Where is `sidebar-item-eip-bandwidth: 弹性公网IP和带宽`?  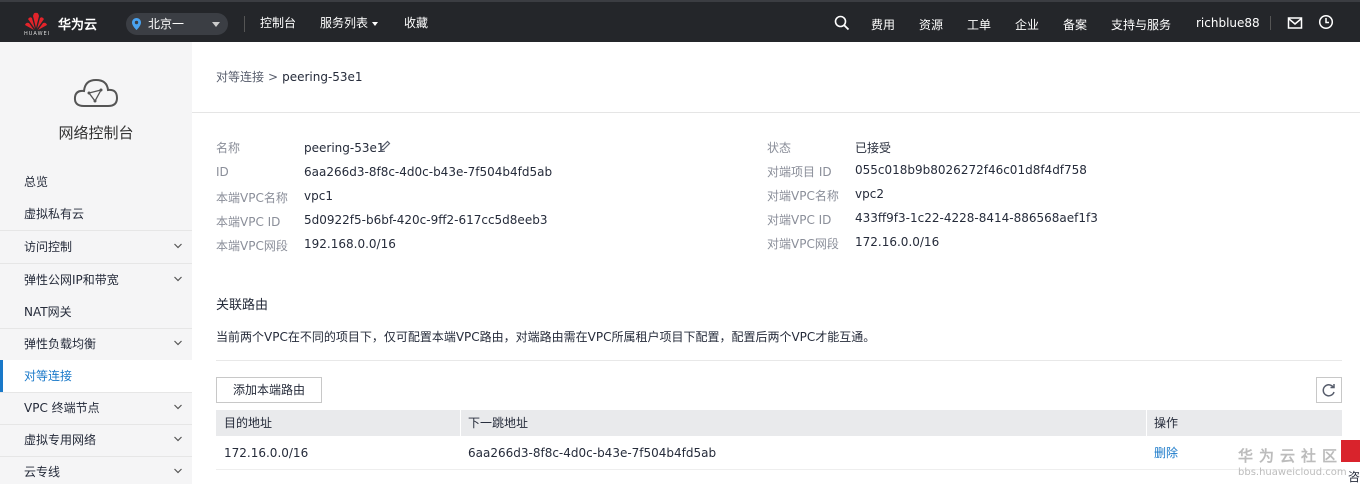 sidebar-item-eip-bandwidth: 弹性公网IP和带宽 is located at coordinates (96, 280).